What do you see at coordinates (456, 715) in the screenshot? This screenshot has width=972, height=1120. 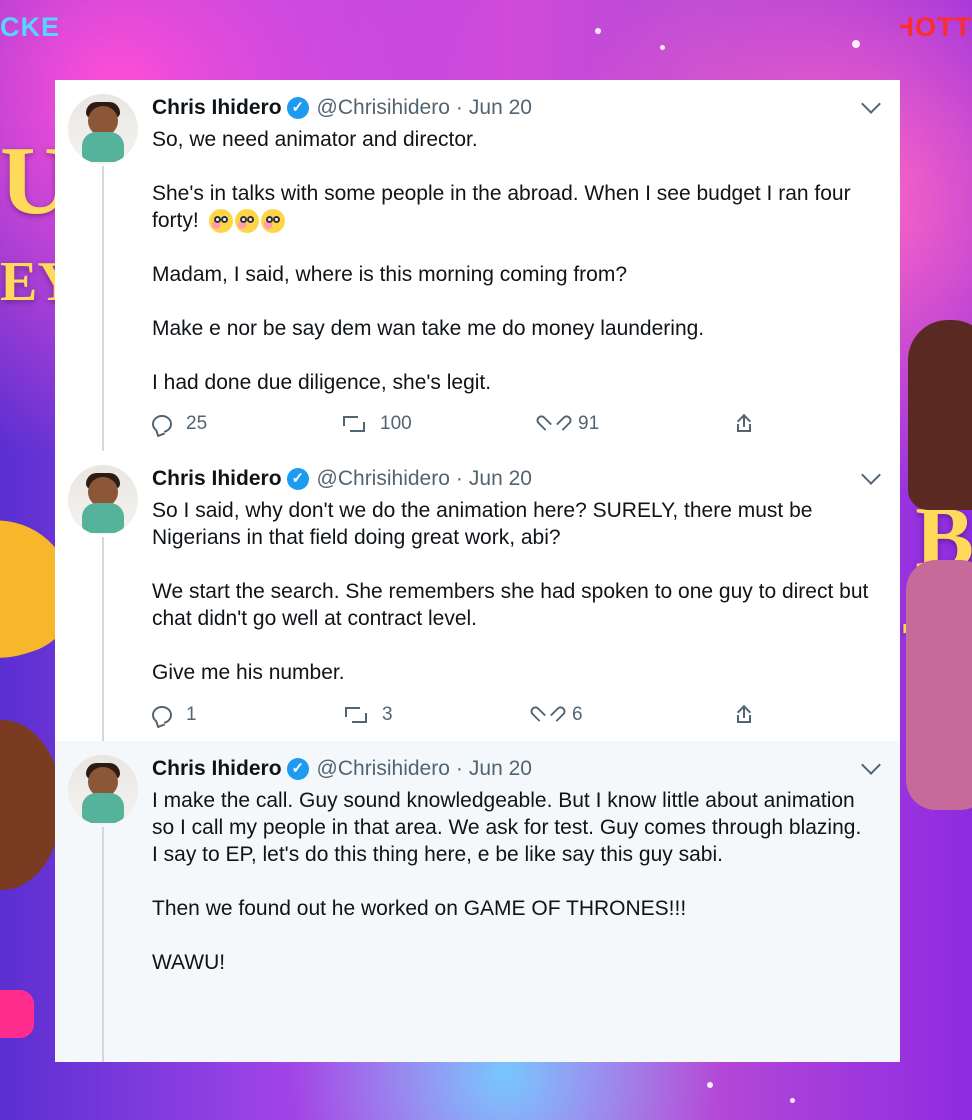 I see `tweet-actions: 1 3 6` at bounding box center [456, 715].